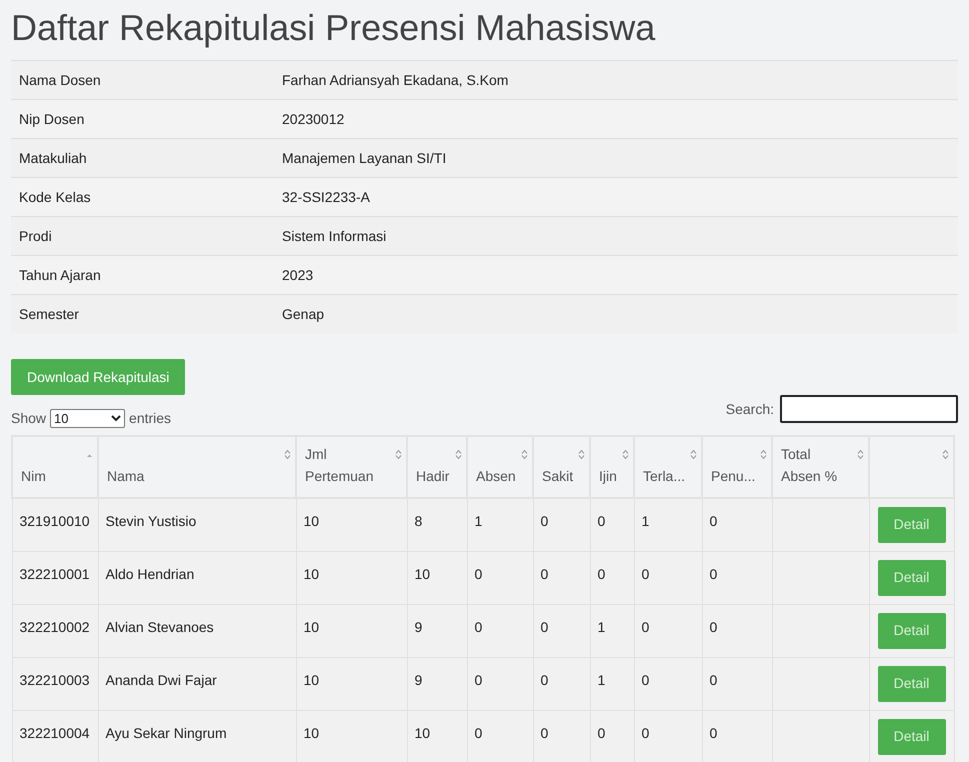 This screenshot has height=762, width=969. I want to click on info-label: Kode Kelas, so click(55, 196).